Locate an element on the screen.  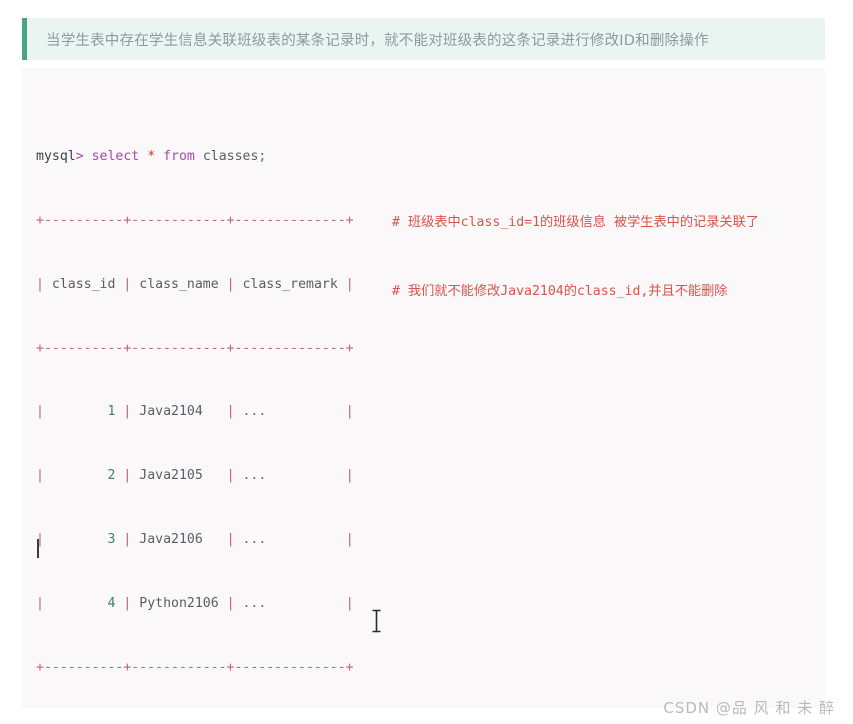
code-line: | 1 | Java2104 | ... | is located at coordinates (195, 412).